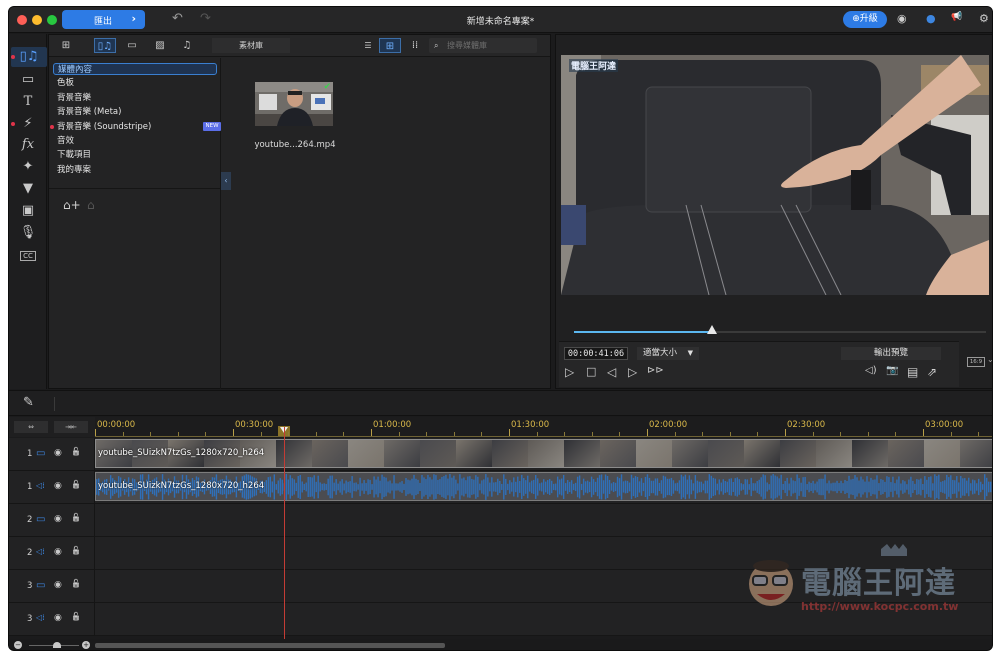 This screenshot has width=1000, height=655. I want to click on category-item: 媒體內容, so click(135, 69).